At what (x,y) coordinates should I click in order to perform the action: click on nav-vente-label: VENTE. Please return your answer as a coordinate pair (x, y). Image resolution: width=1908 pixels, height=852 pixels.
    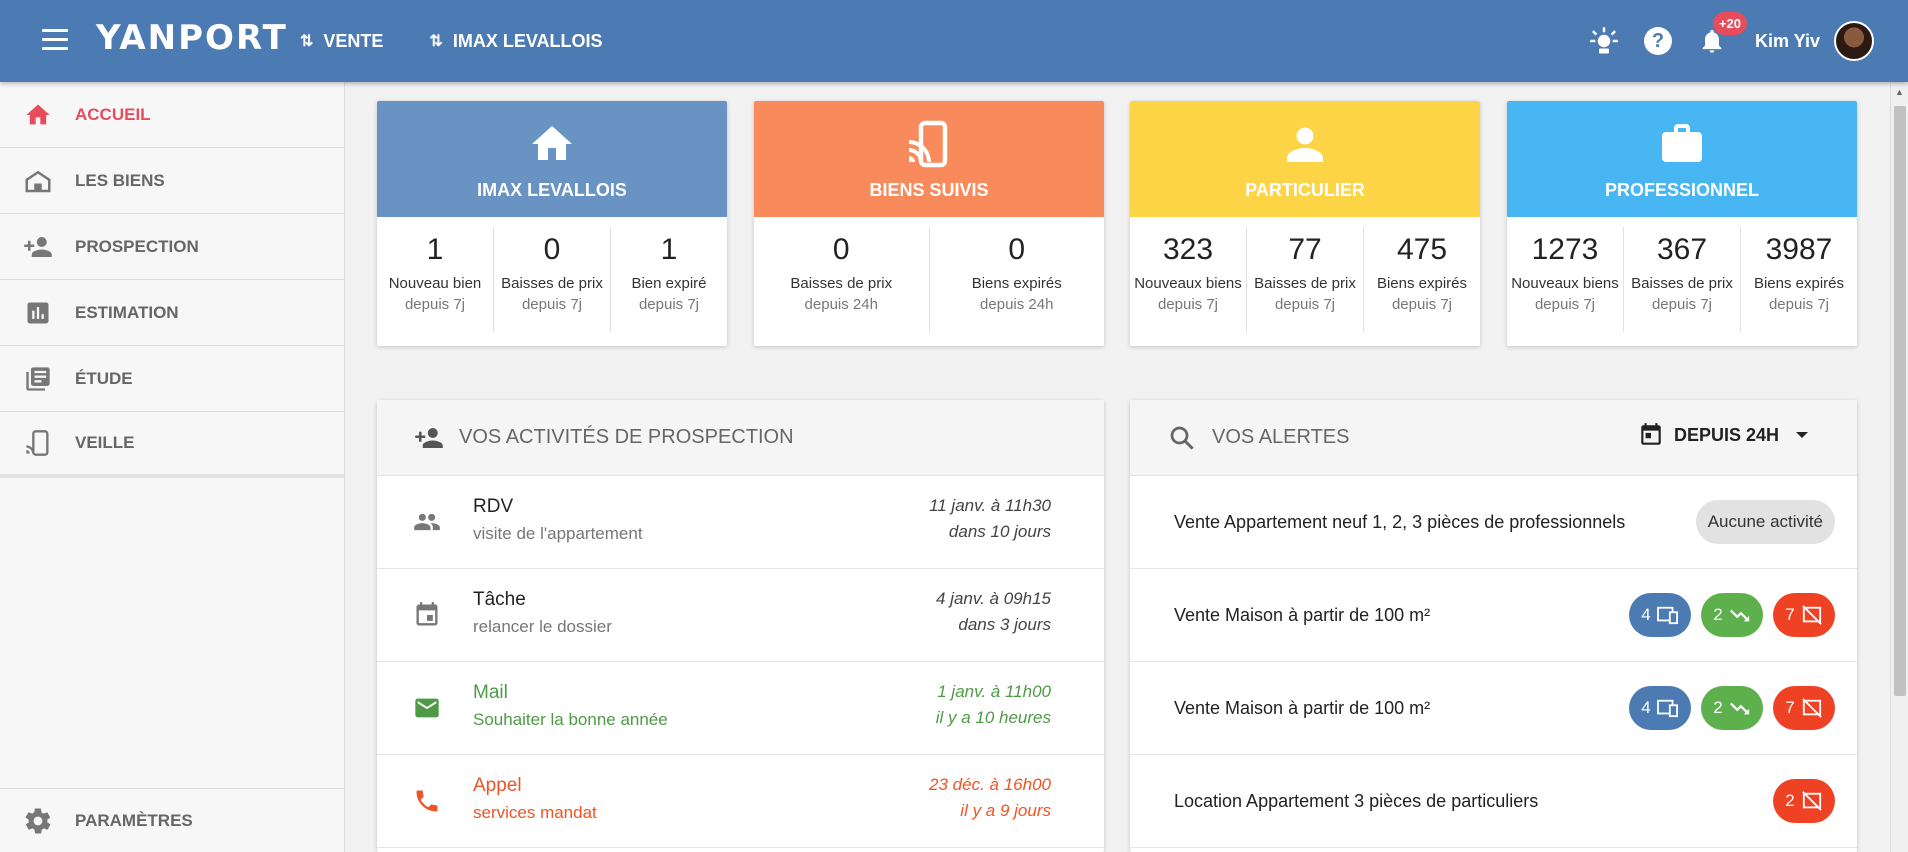
    Looking at the image, I should click on (353, 40).